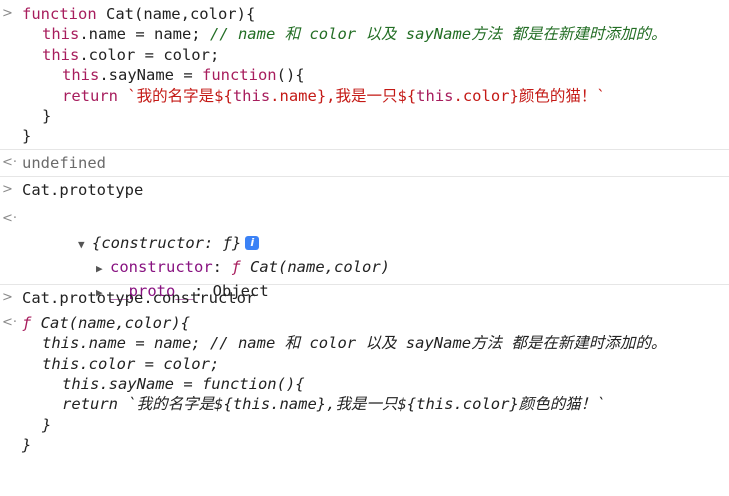 Image resolution: width=729 pixels, height=496 pixels. Describe the element at coordinates (438, 34) in the screenshot. I see `code-comment: // name 和 color 以及 sayName方法 都是在新建时添加的。` at that location.